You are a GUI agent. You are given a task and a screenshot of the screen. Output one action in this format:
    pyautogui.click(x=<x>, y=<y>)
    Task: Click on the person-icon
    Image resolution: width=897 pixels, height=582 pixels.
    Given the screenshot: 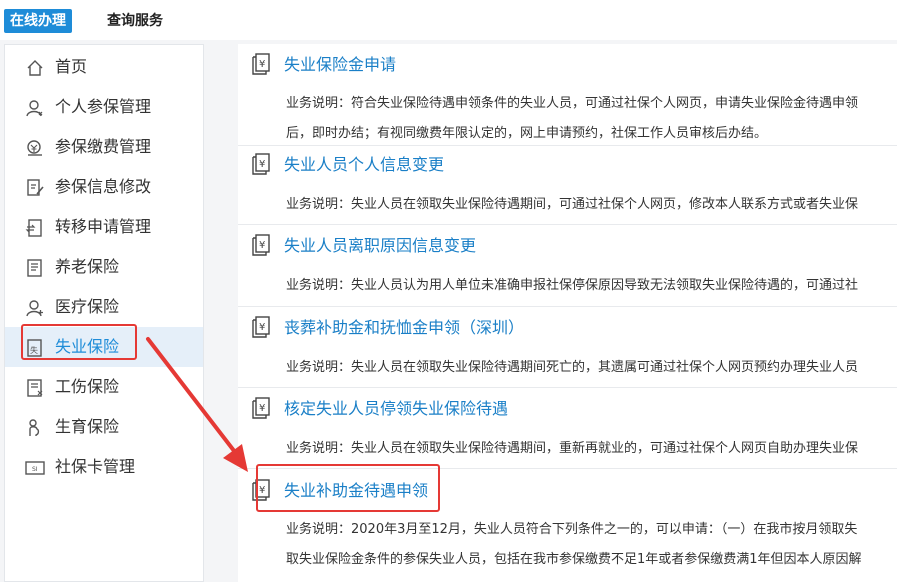 What is the action you would take?
    pyautogui.click(x=34, y=108)
    